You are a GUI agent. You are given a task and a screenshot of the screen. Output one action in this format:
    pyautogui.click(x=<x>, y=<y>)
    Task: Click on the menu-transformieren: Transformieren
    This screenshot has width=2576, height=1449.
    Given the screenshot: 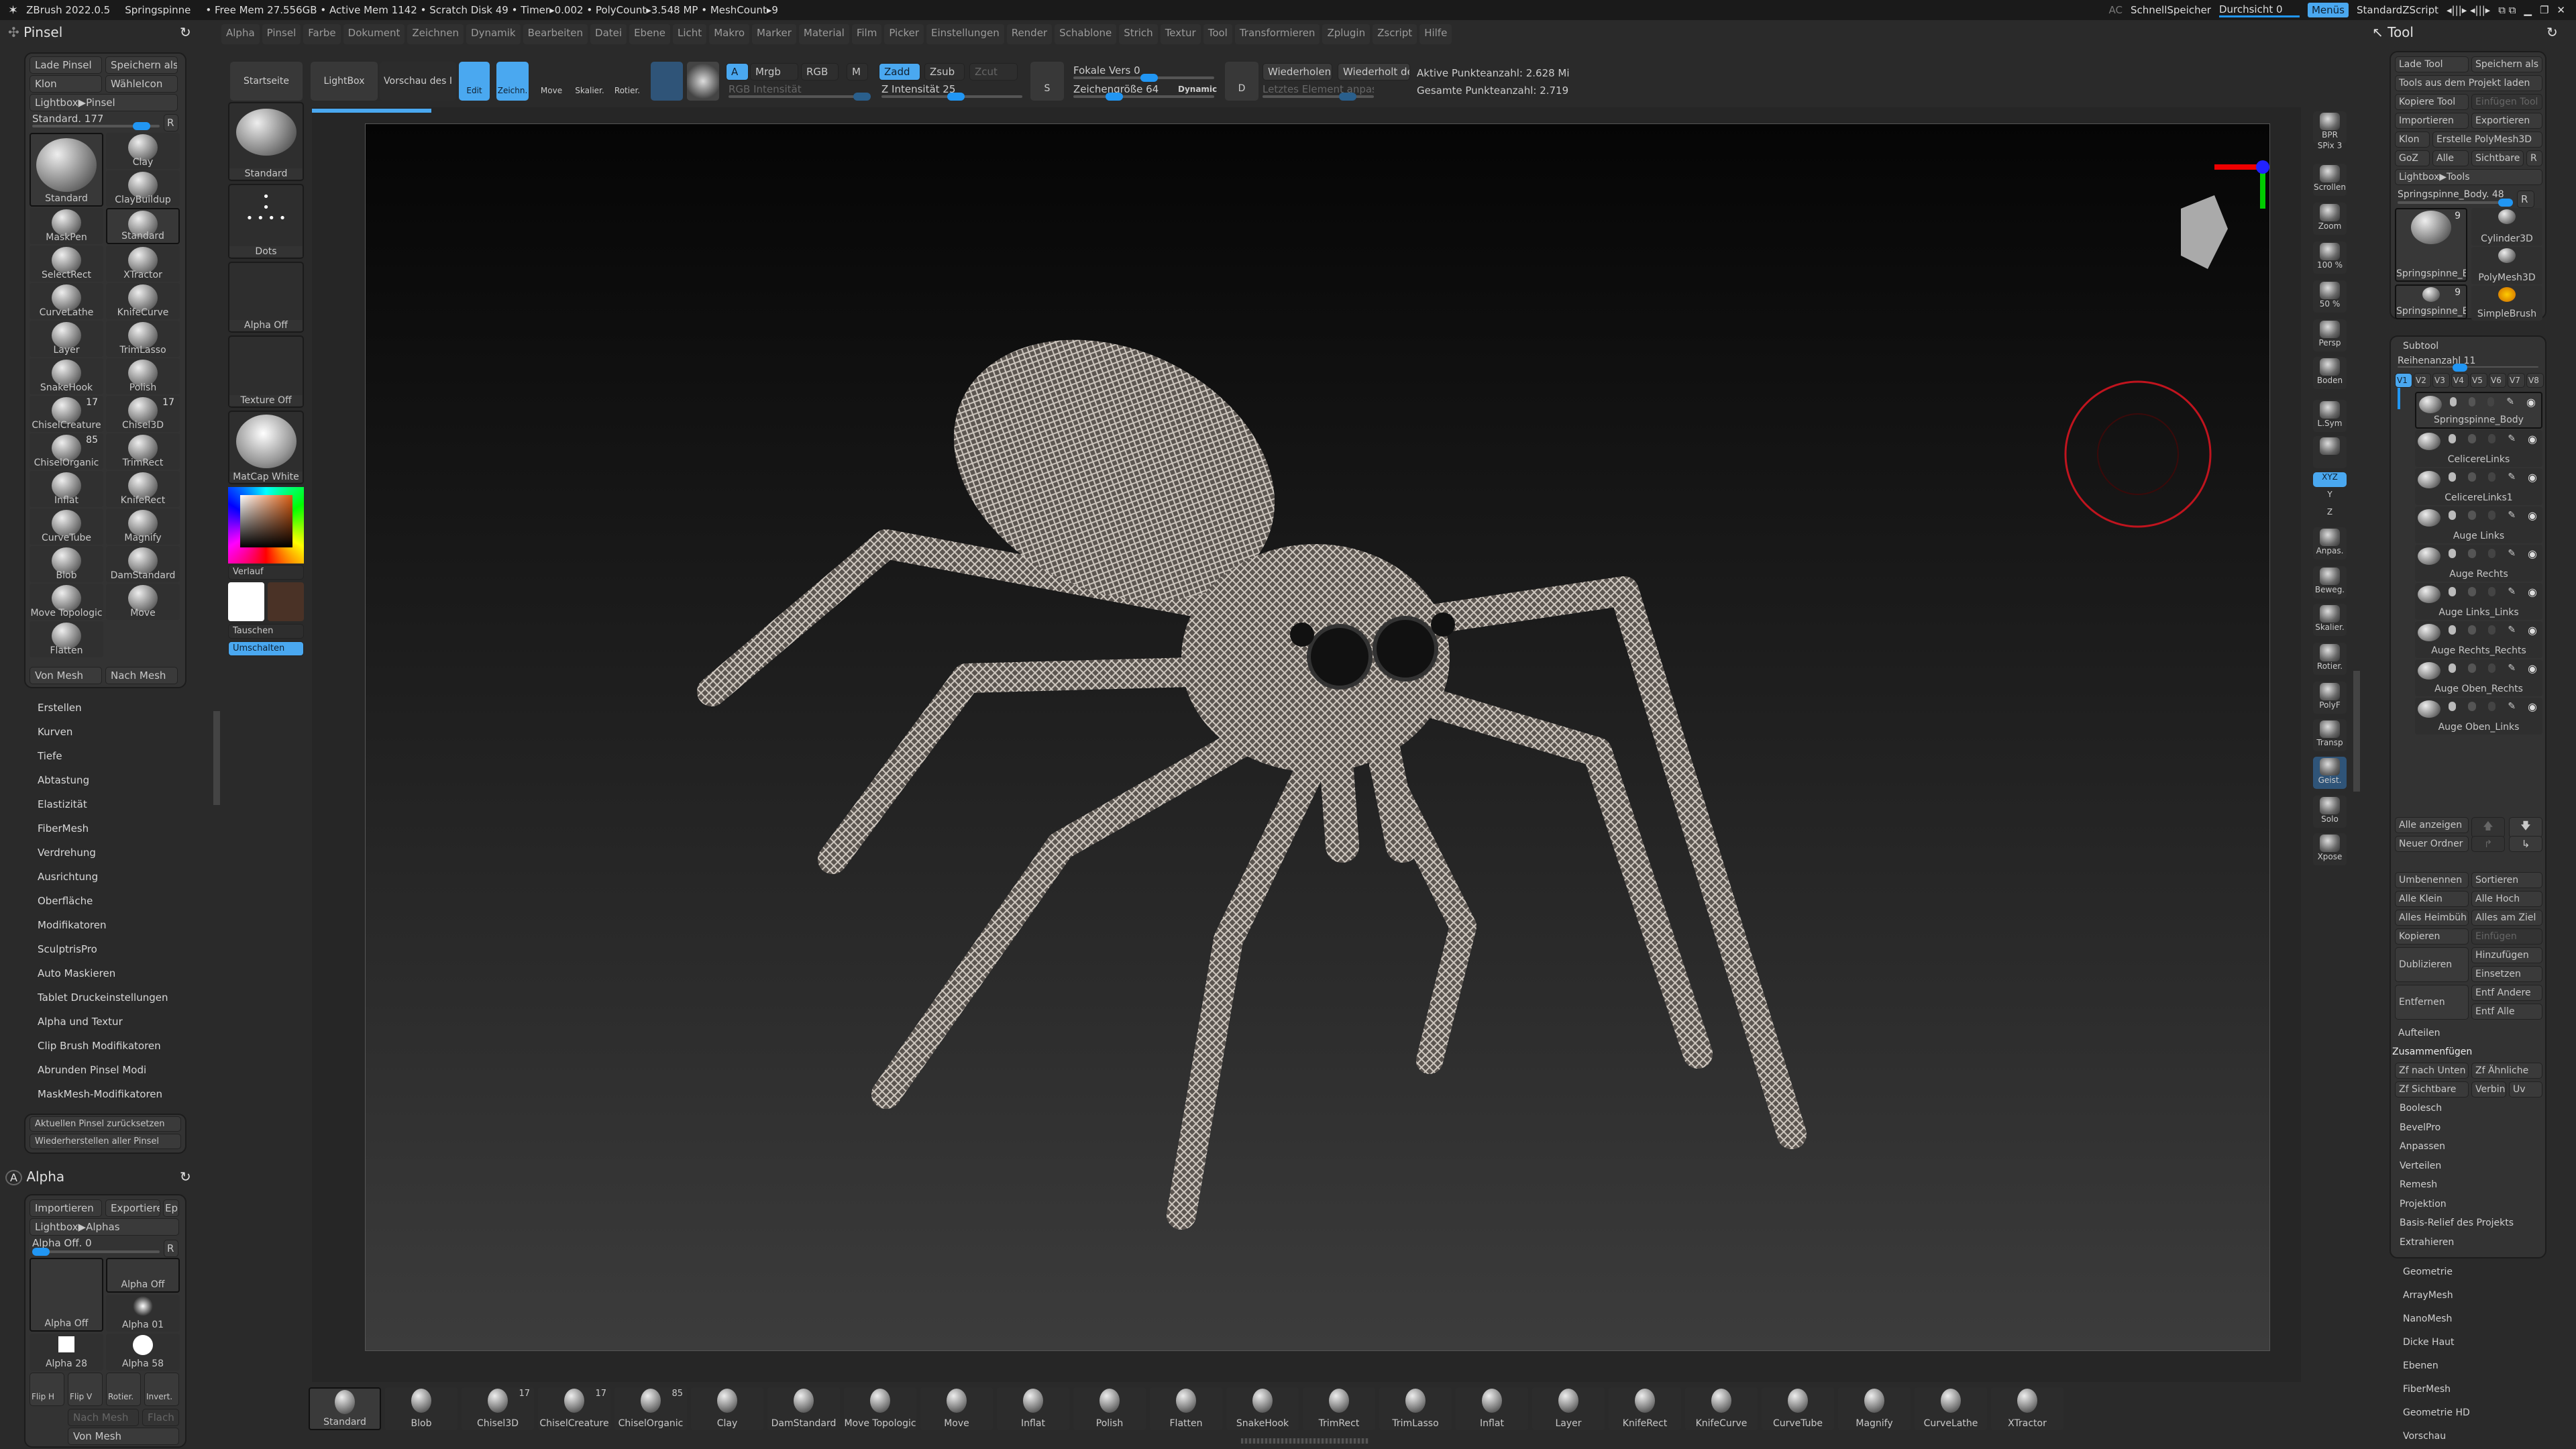 What is the action you would take?
    pyautogui.click(x=1277, y=34)
    